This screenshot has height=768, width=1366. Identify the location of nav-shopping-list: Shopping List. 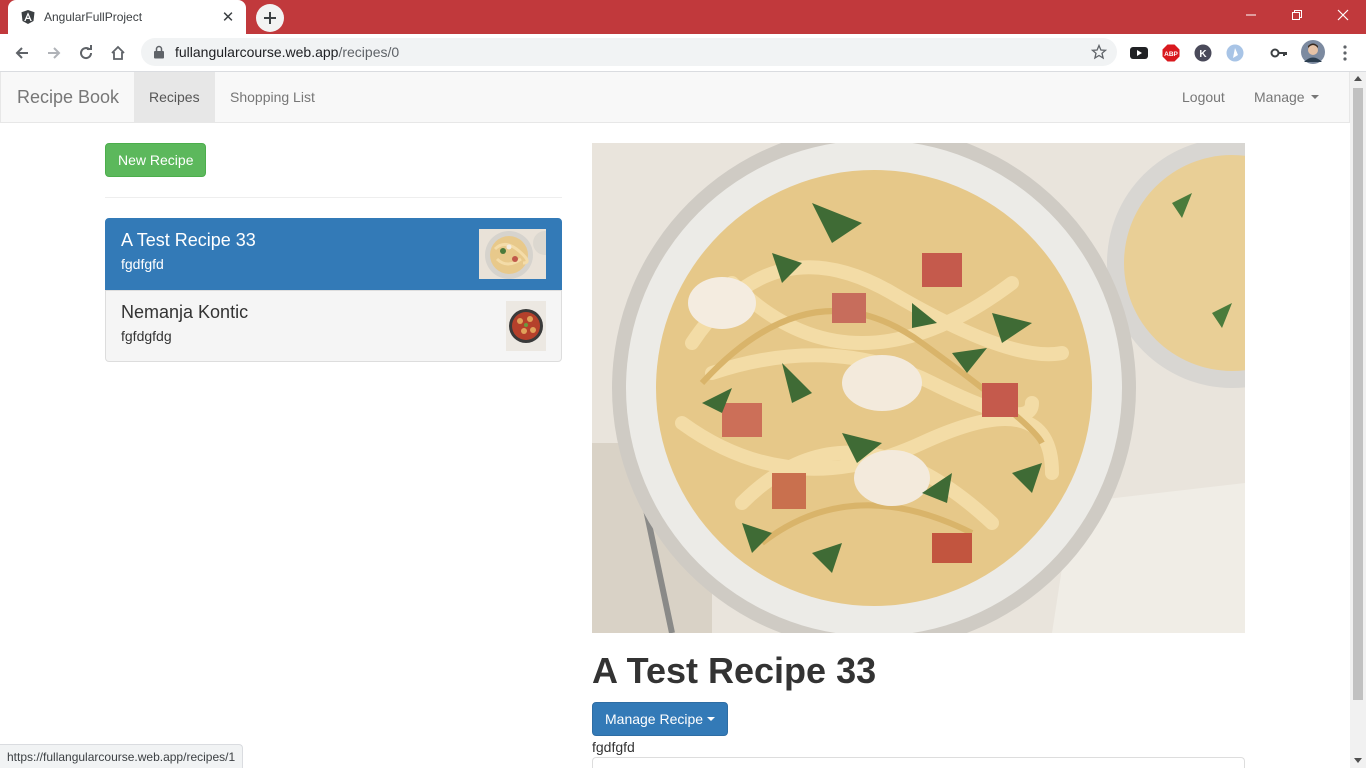
(272, 97).